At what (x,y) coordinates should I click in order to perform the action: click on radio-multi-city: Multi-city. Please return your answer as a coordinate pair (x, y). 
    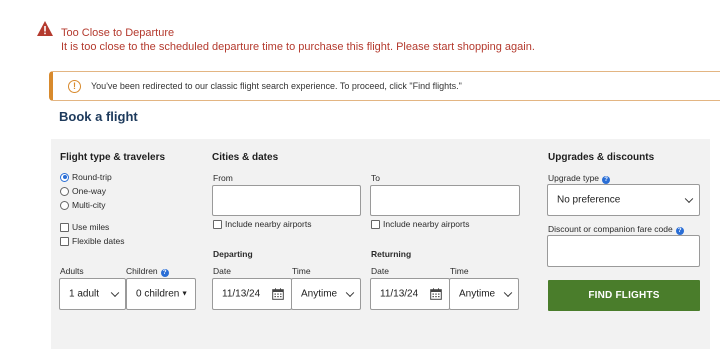
    Looking at the image, I should click on (83, 205).